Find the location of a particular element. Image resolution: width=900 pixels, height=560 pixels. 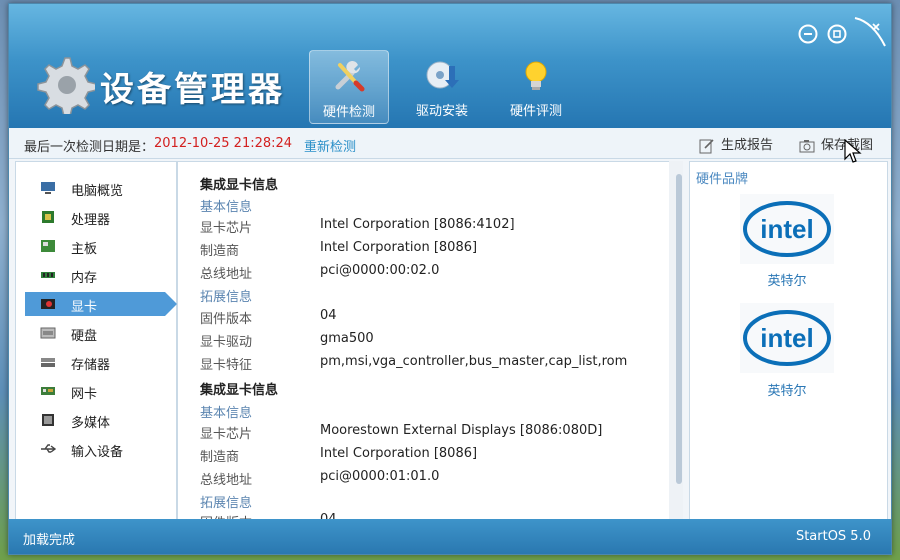

sidebar-item-label: 电脑概览 is located at coordinates (97, 191).